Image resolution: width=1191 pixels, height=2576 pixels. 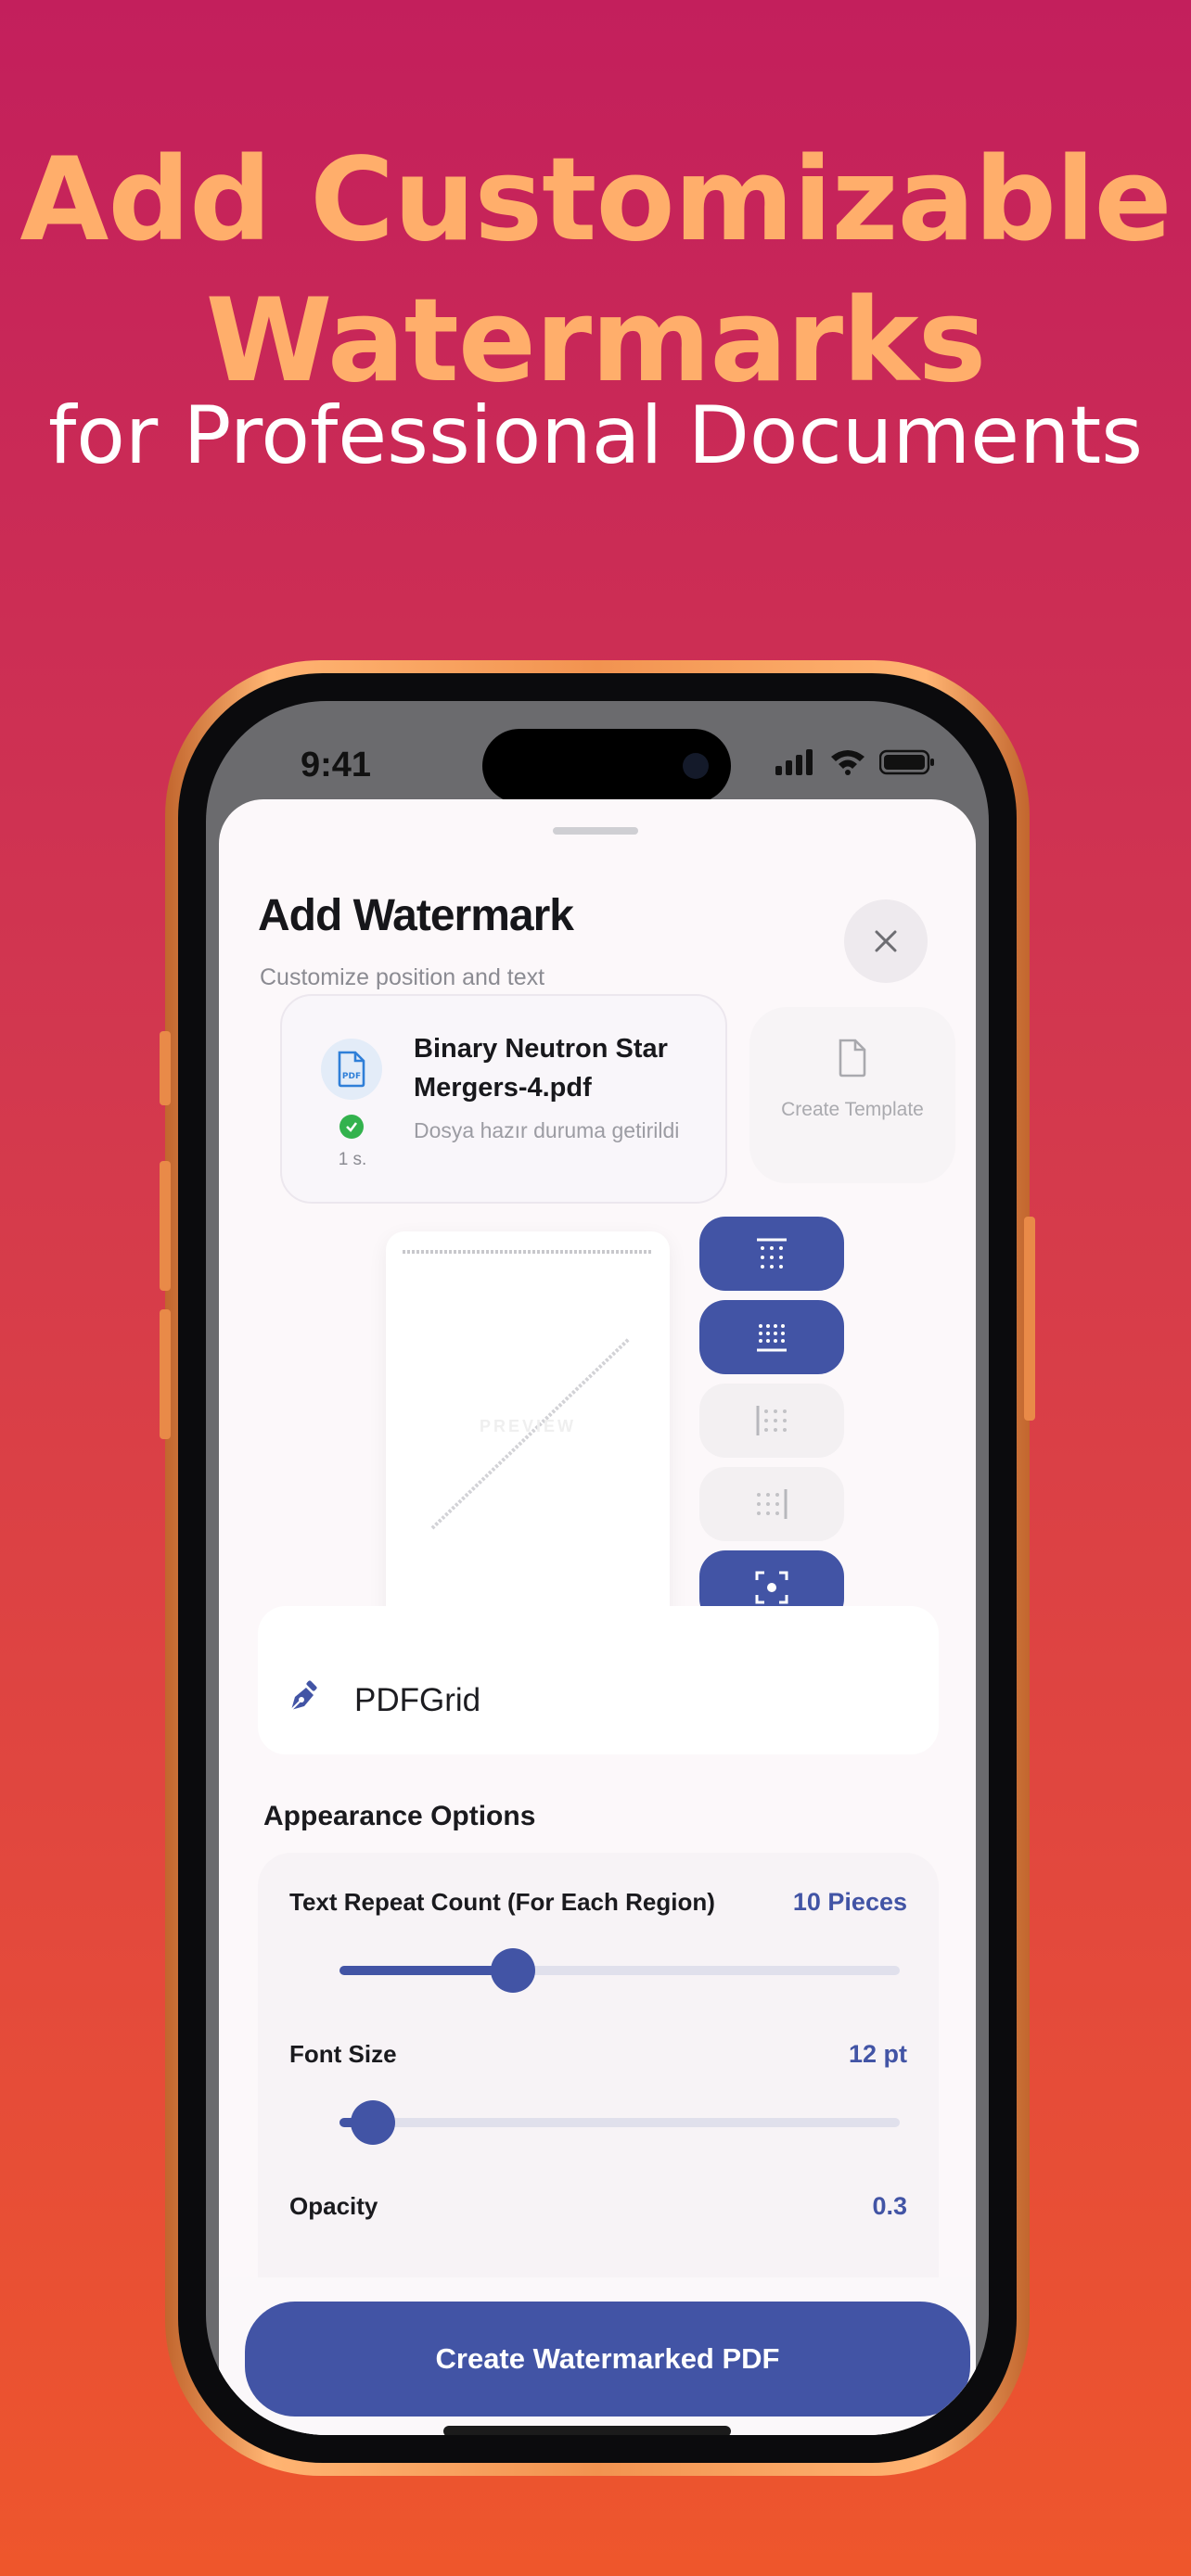 I want to click on headline: Add Customizable Watermarks, so click(x=595, y=271).